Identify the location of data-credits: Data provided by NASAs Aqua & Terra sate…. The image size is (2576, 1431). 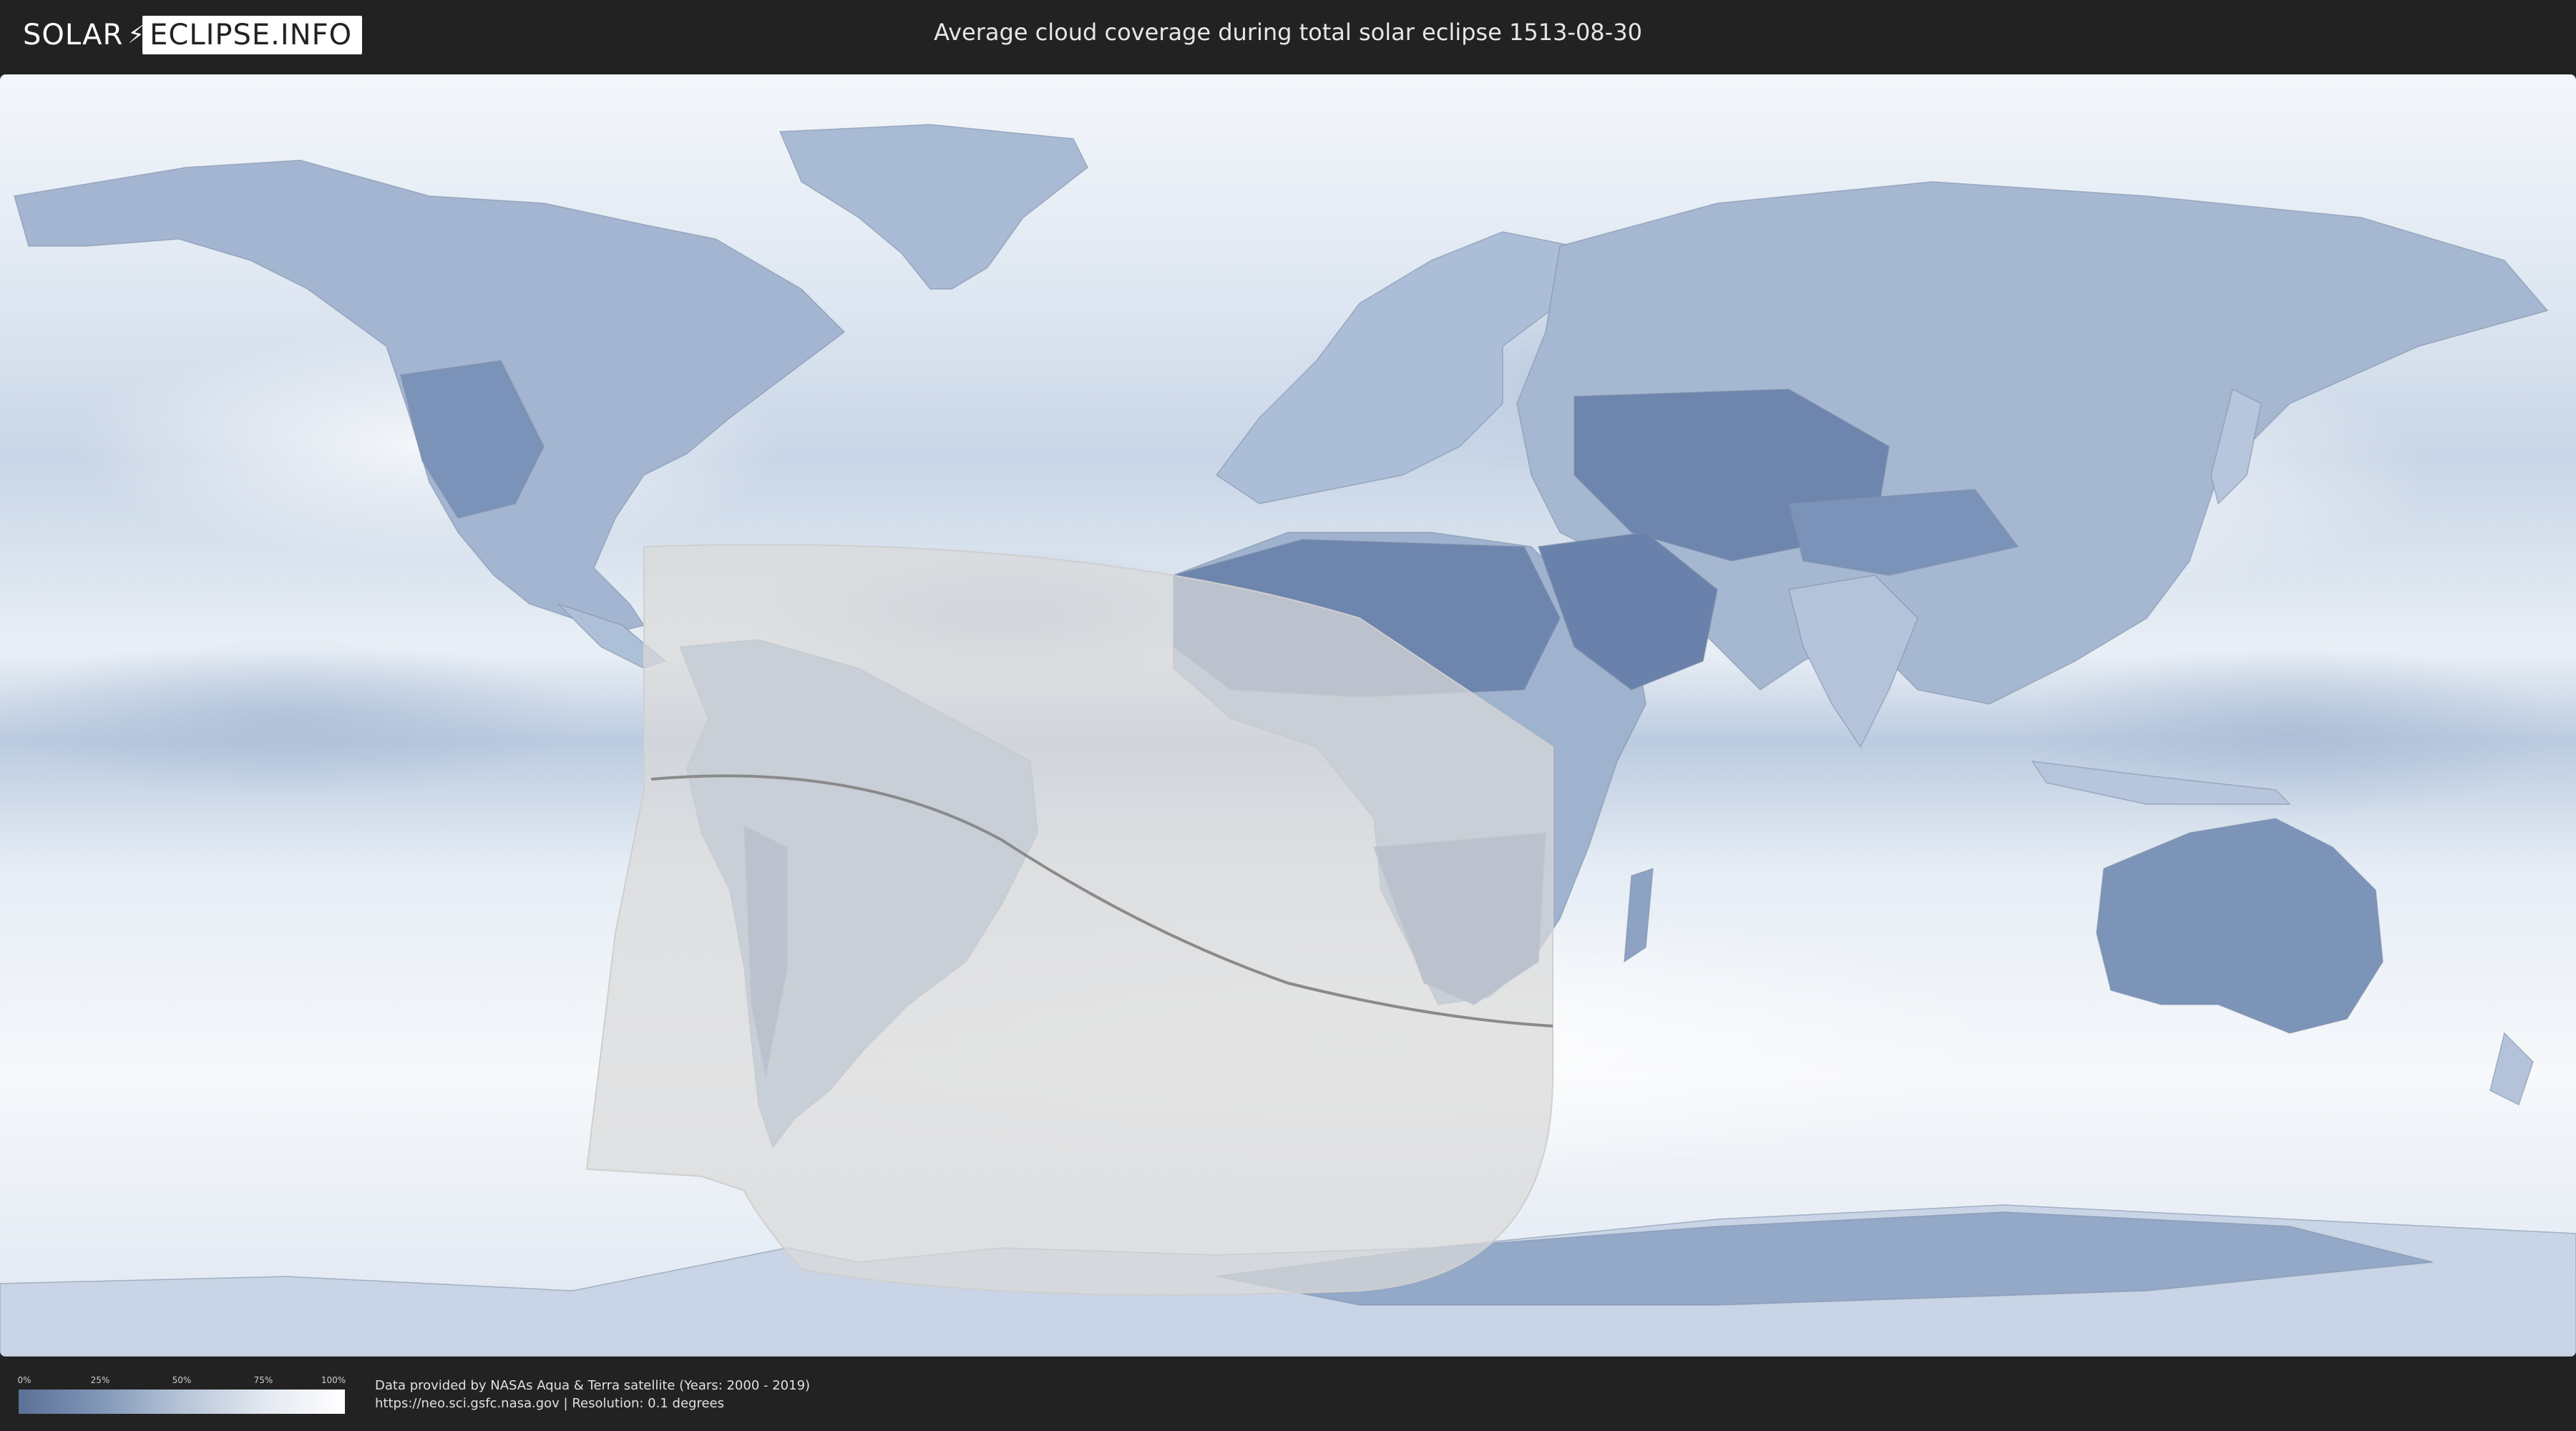
(592, 1394).